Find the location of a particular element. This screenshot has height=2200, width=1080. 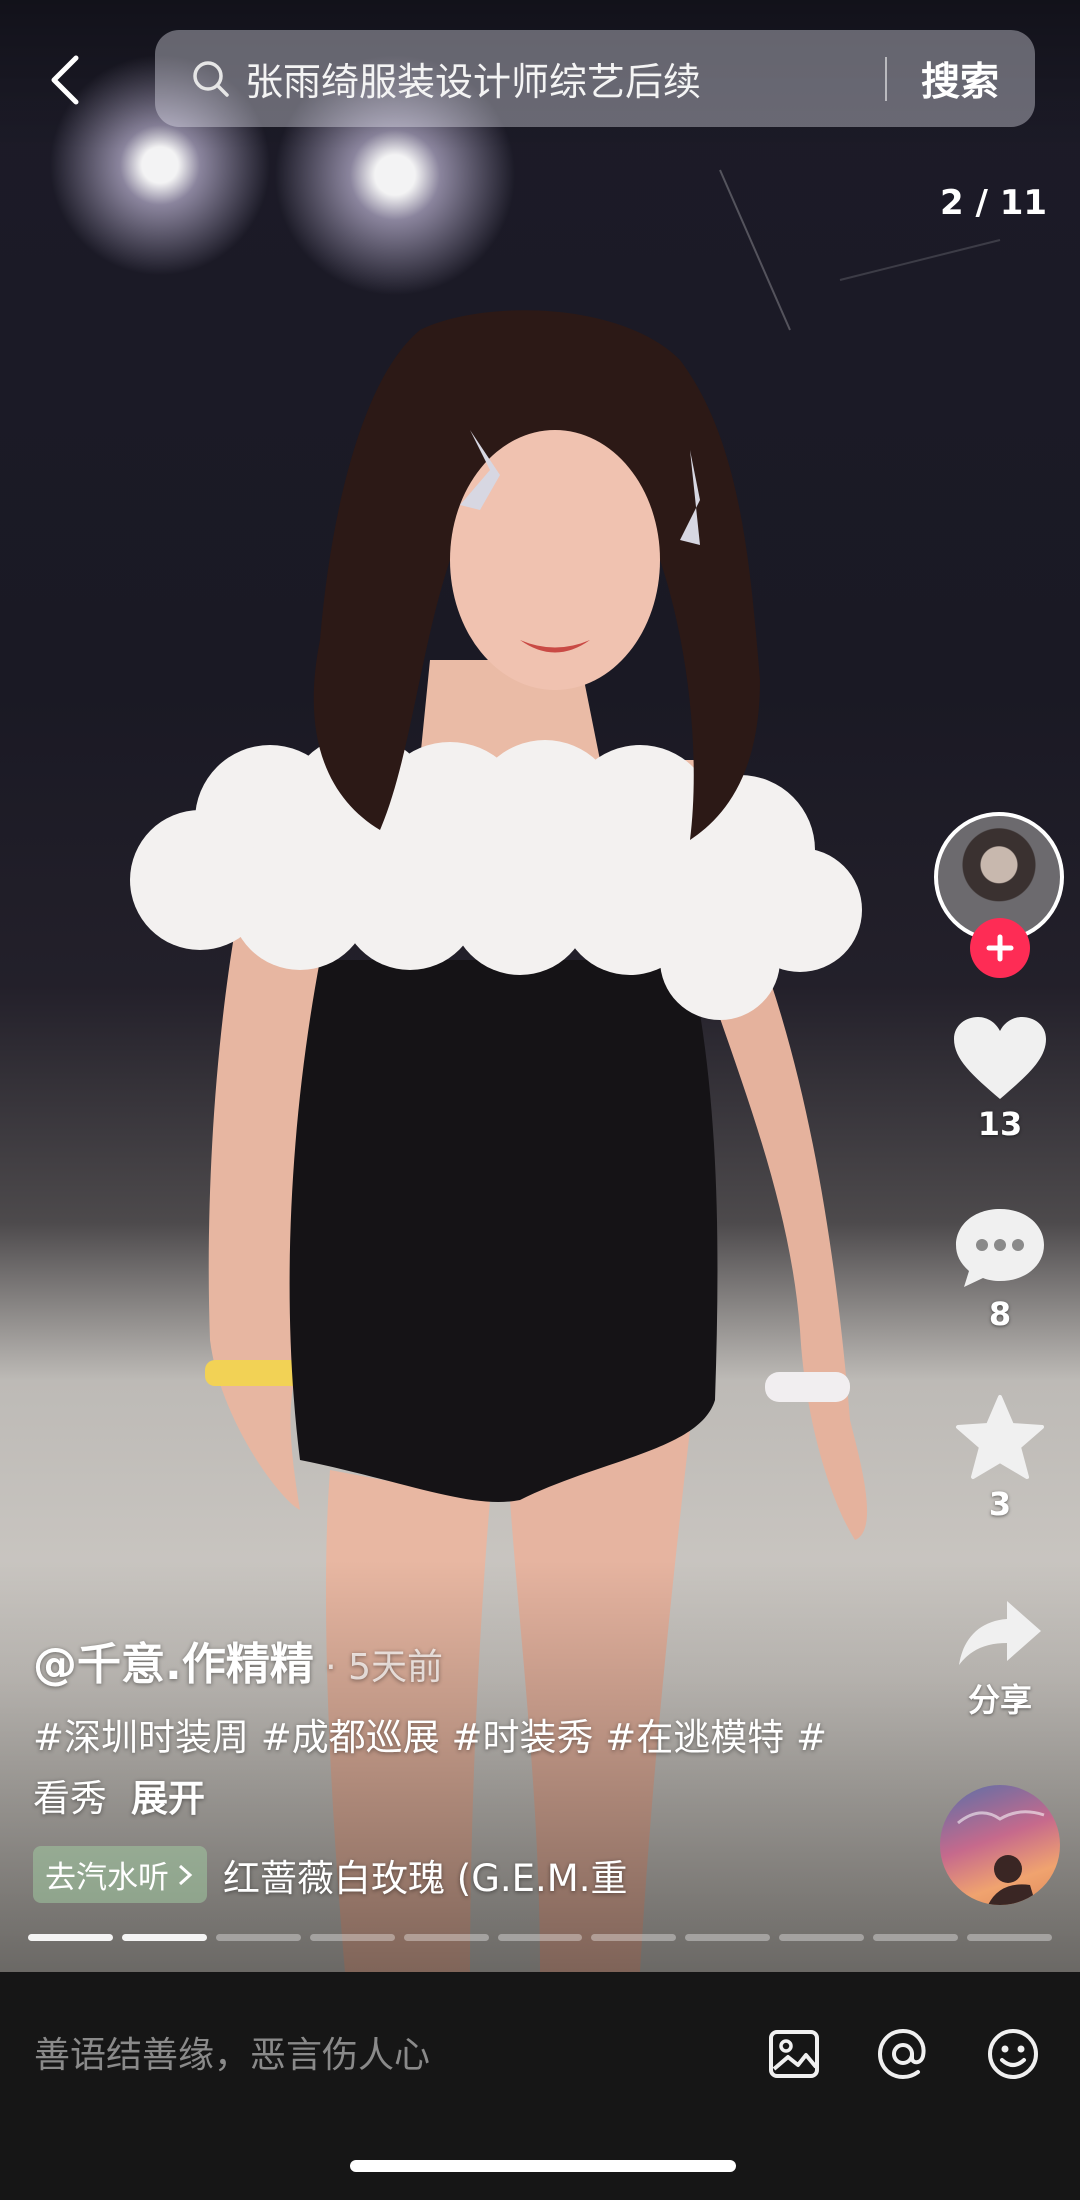

smiley-icon is located at coordinates (1013, 2054).